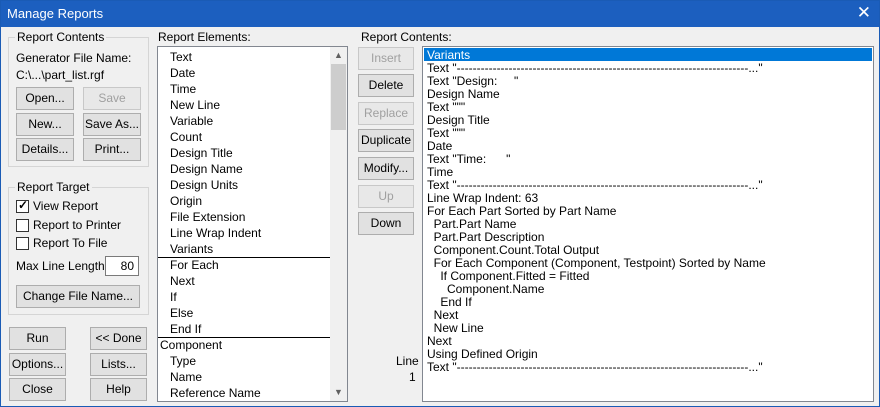 The height and width of the screenshot is (407, 880). Describe the element at coordinates (386, 85) in the screenshot. I see `delete-button: Delete` at that location.